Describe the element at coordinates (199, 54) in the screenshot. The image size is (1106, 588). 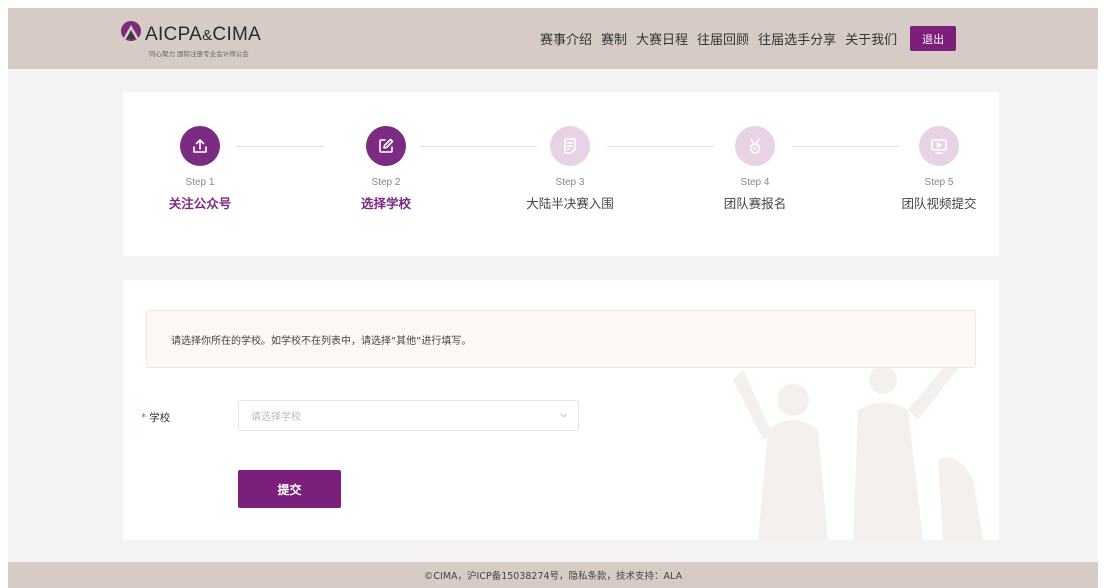
I see `brand-tagline: 同心聚力 国际注册专业会计师公会` at that location.